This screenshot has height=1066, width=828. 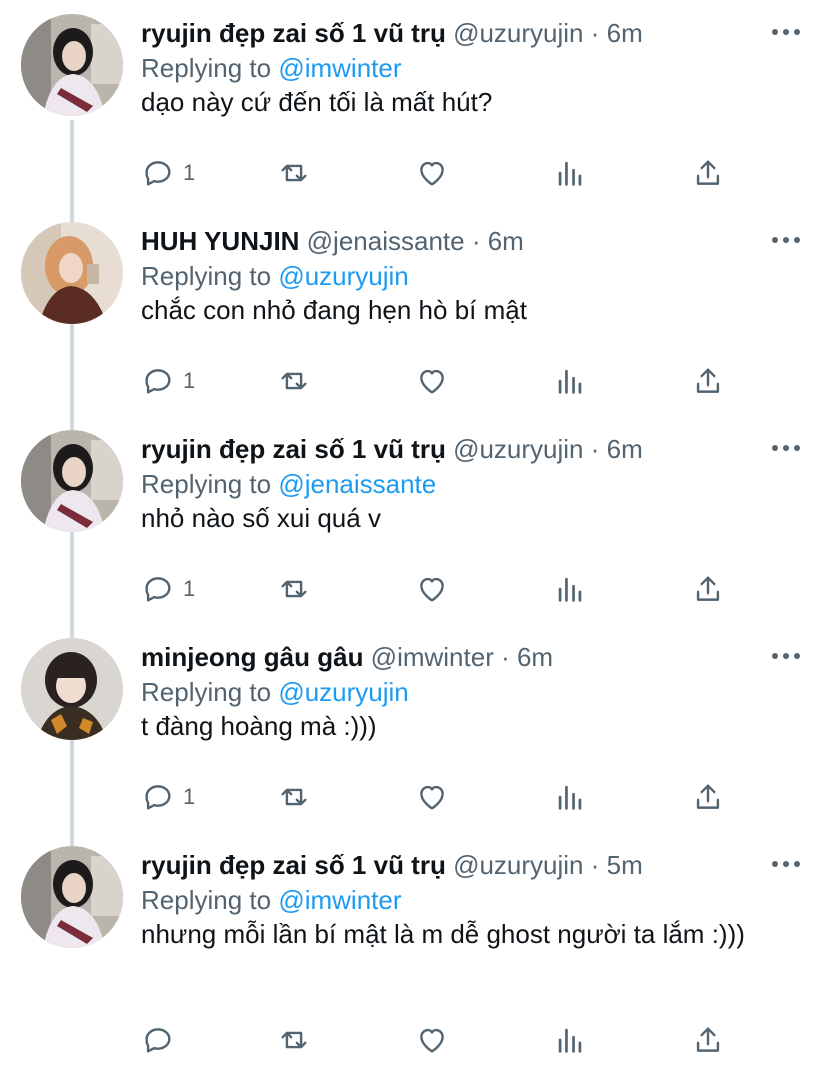 I want to click on replying-to-handle: @jenaissante, so click(x=357, y=484).